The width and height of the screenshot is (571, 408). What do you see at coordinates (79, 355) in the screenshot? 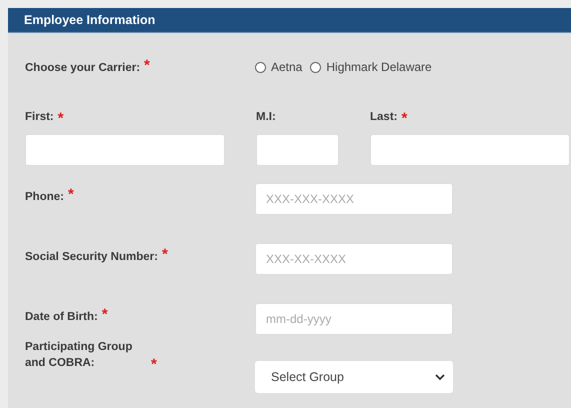
I see `field-label: Participating Group and COBRA:` at bounding box center [79, 355].